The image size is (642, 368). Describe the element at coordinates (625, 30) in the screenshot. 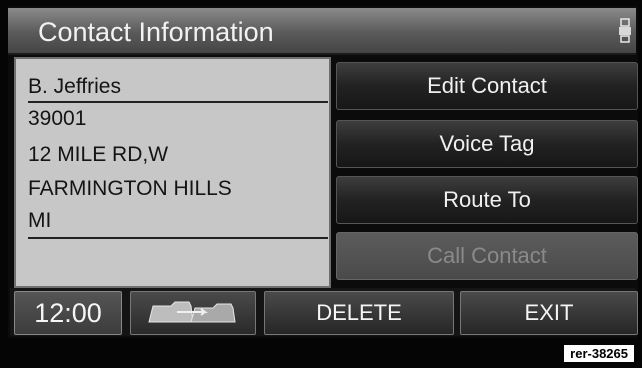

I see `printer-icon` at that location.